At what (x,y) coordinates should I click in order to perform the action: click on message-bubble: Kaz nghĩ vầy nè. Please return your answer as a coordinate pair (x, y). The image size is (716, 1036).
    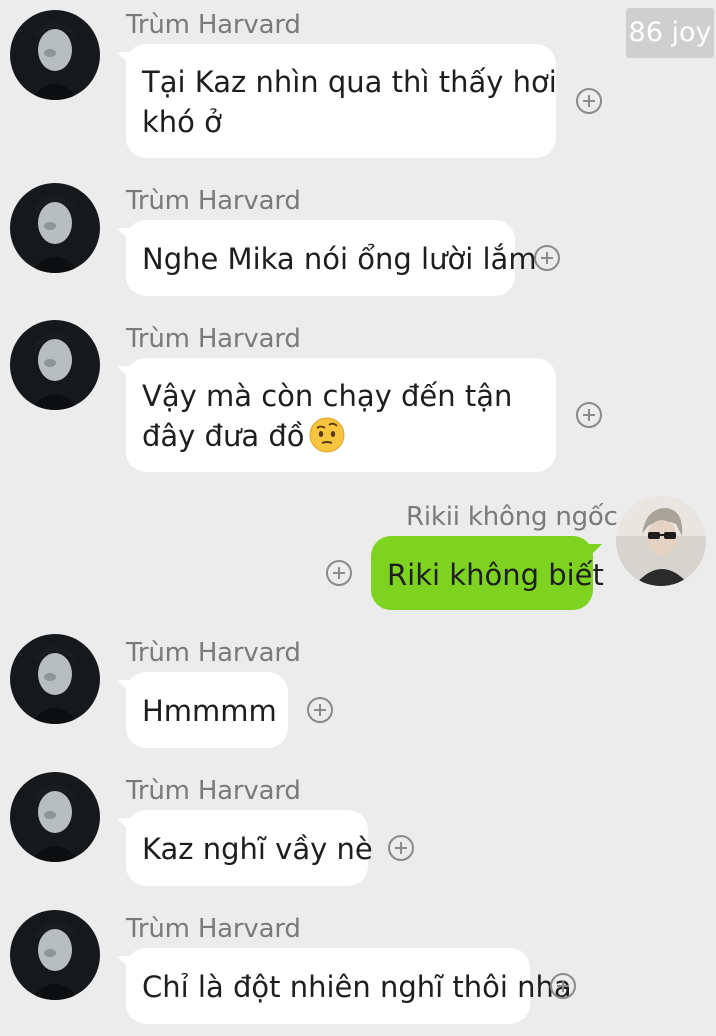
    Looking at the image, I should click on (249, 848).